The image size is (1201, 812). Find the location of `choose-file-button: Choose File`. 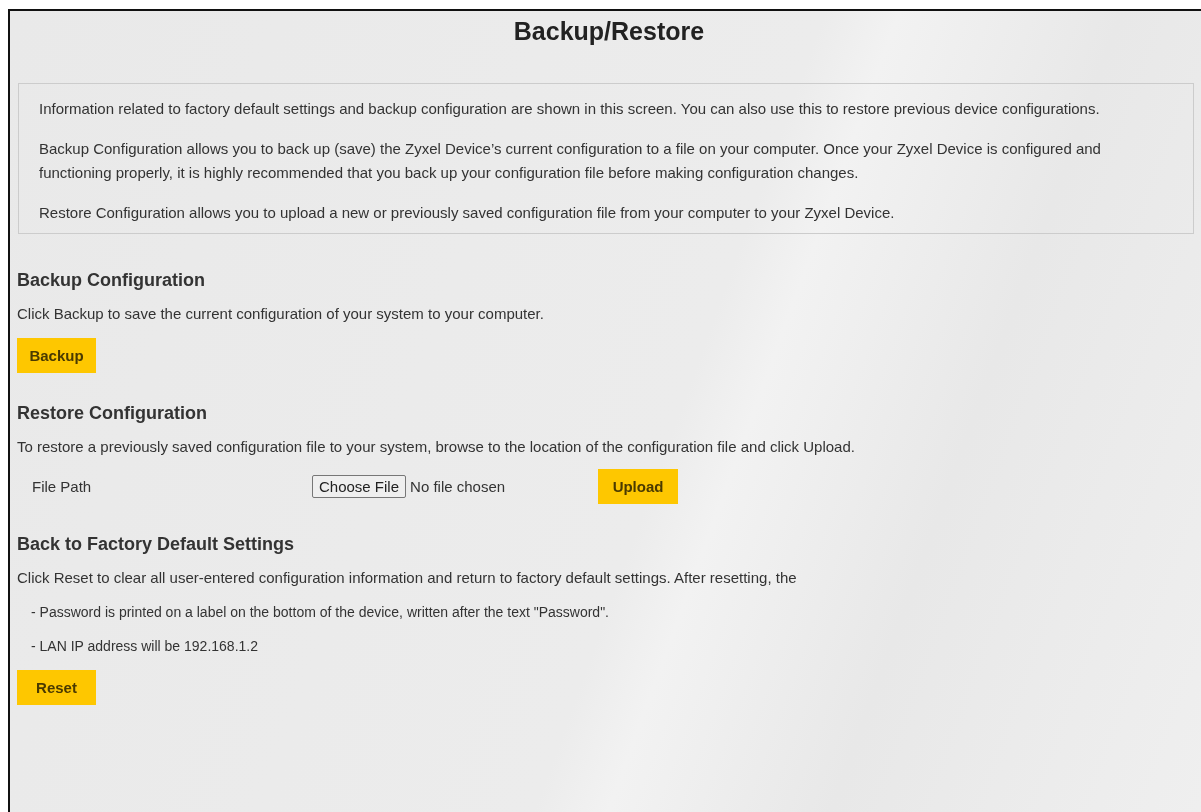

choose-file-button: Choose File is located at coordinates (359, 486).